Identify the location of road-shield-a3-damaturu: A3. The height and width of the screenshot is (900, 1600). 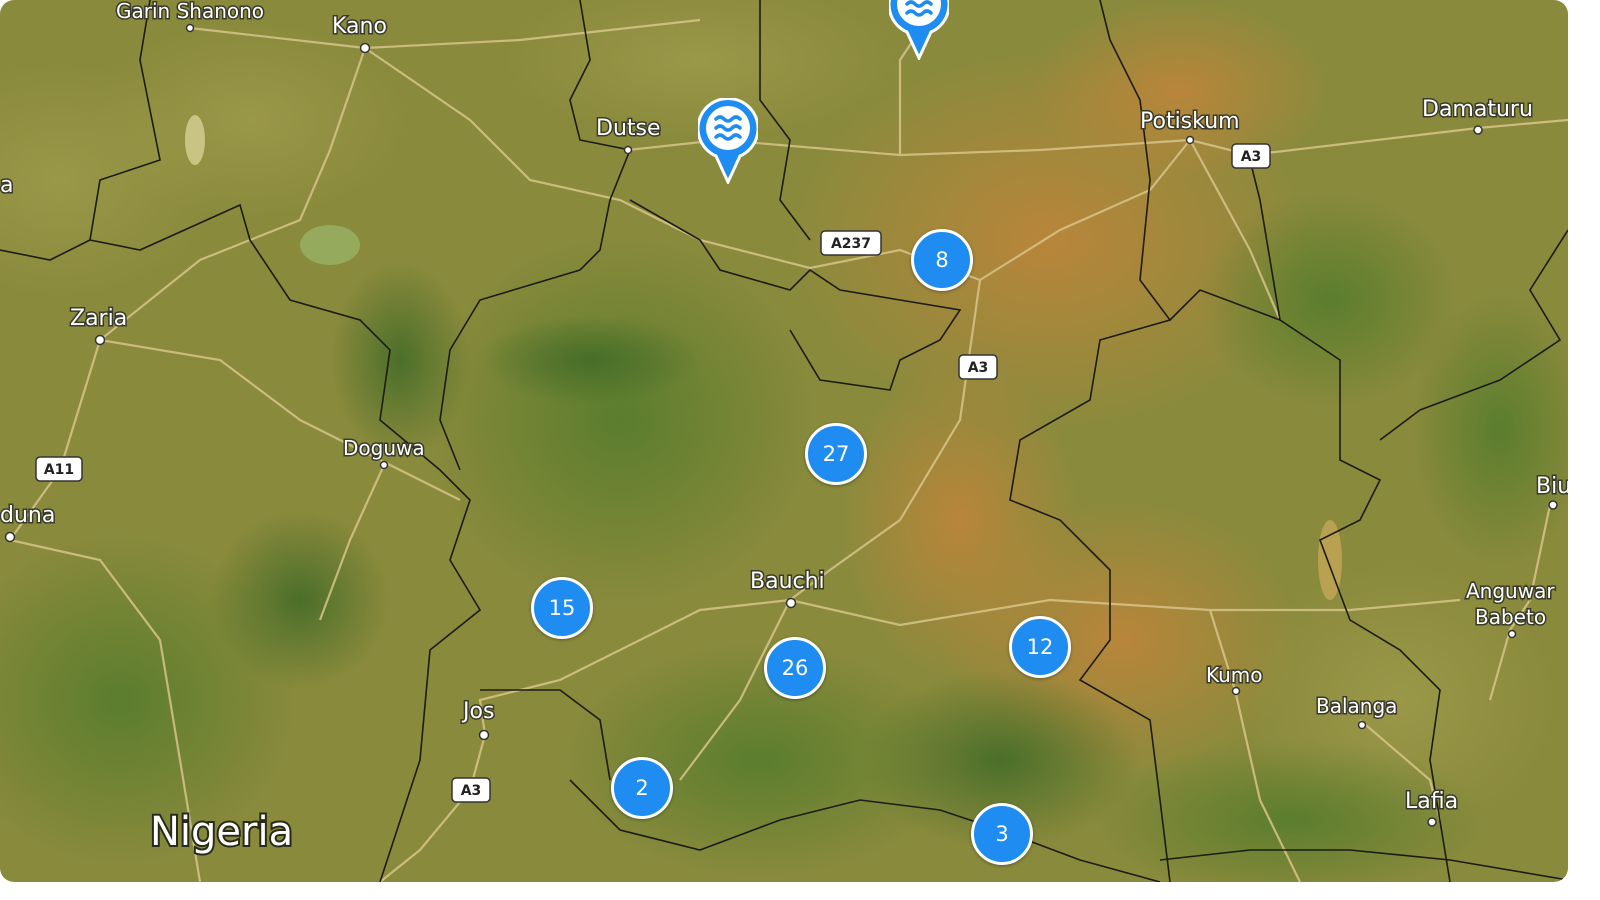
(1251, 156).